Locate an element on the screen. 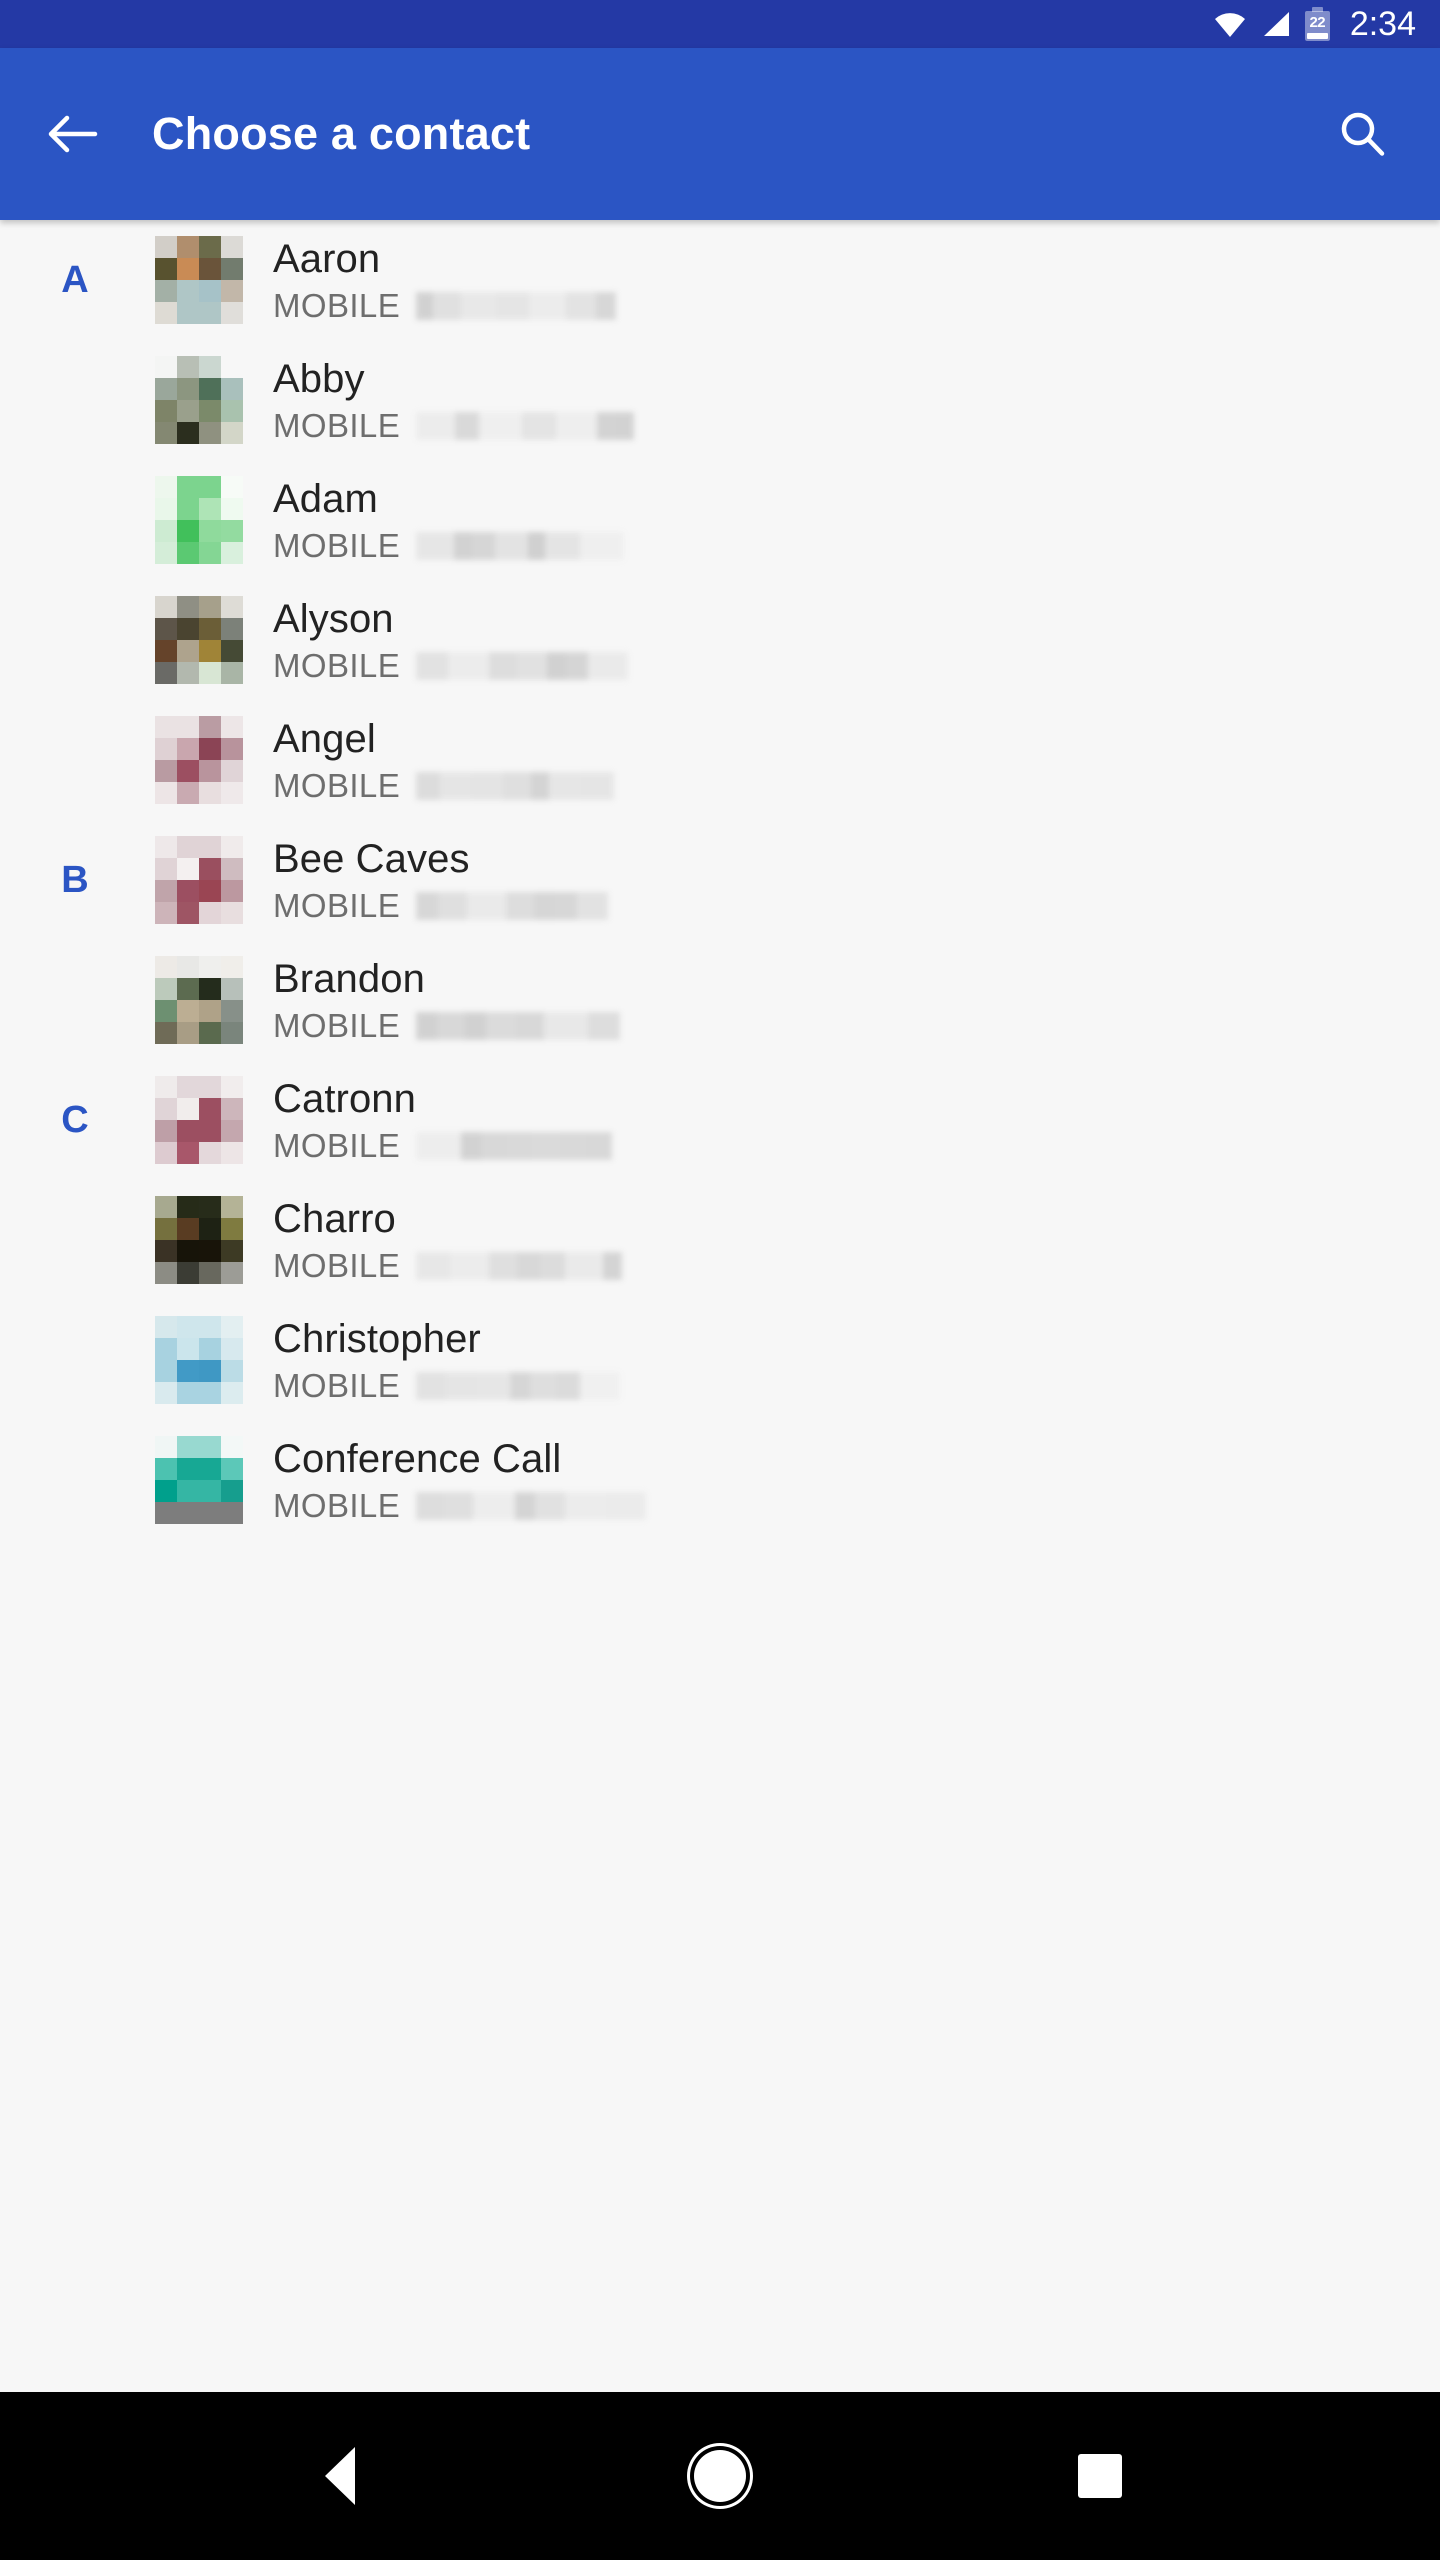 The width and height of the screenshot is (1440, 2560). app-bar: Choose a contact is located at coordinates (720, 134).